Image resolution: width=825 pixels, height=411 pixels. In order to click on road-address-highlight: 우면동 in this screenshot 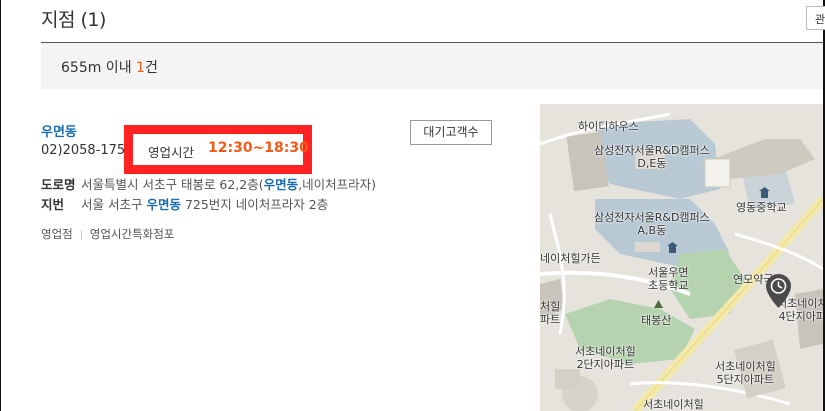, I will do `click(281, 184)`.